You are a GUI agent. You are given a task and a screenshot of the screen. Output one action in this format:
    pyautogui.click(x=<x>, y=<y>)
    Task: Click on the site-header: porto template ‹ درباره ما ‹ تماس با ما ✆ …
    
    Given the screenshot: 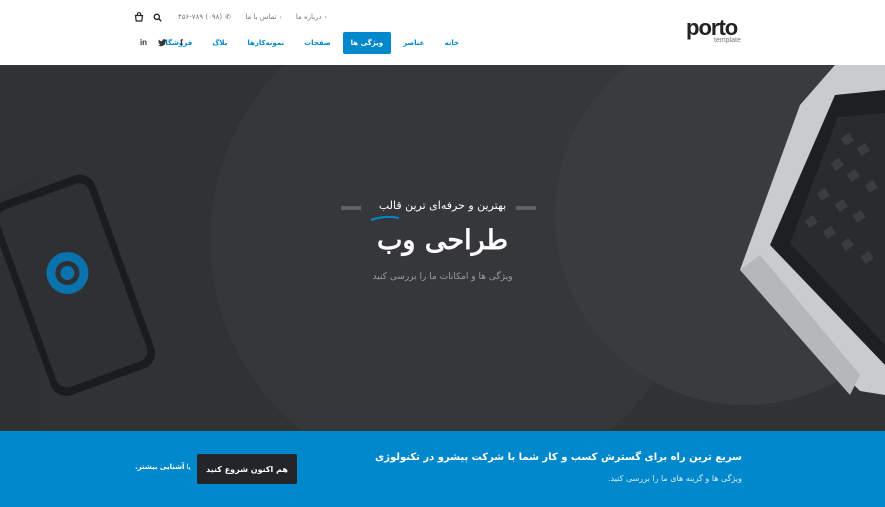 What is the action you would take?
    pyautogui.click(x=442, y=32)
    